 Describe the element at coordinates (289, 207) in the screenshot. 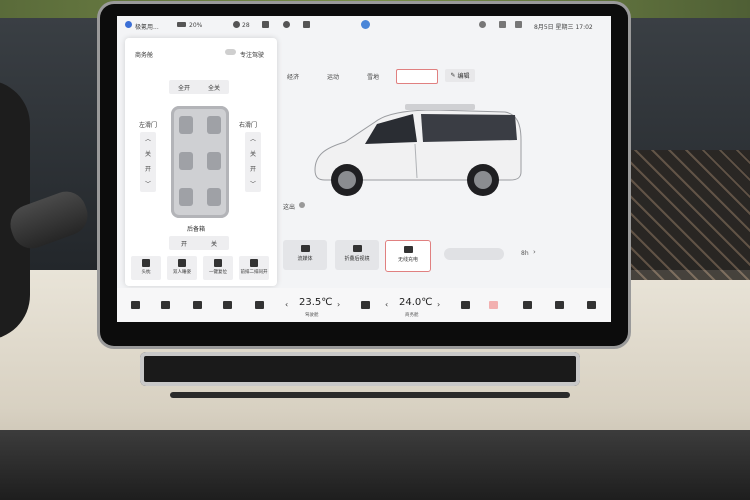

I see `hint-text: 这出` at that location.